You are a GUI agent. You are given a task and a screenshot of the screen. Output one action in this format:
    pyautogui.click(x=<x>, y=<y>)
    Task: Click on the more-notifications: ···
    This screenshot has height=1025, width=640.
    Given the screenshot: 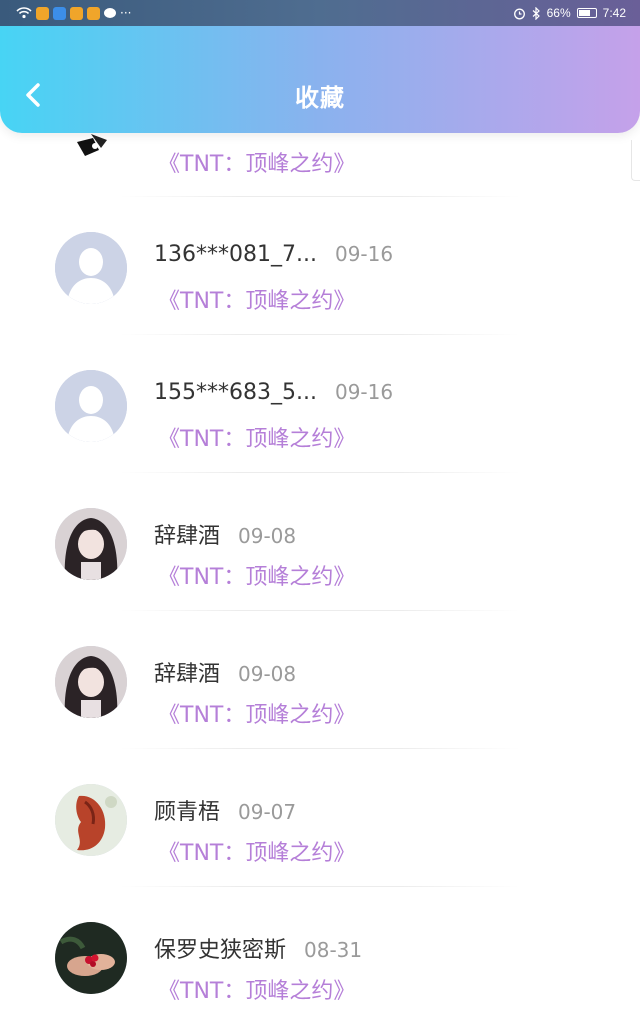 What is the action you would take?
    pyautogui.click(x=126, y=13)
    